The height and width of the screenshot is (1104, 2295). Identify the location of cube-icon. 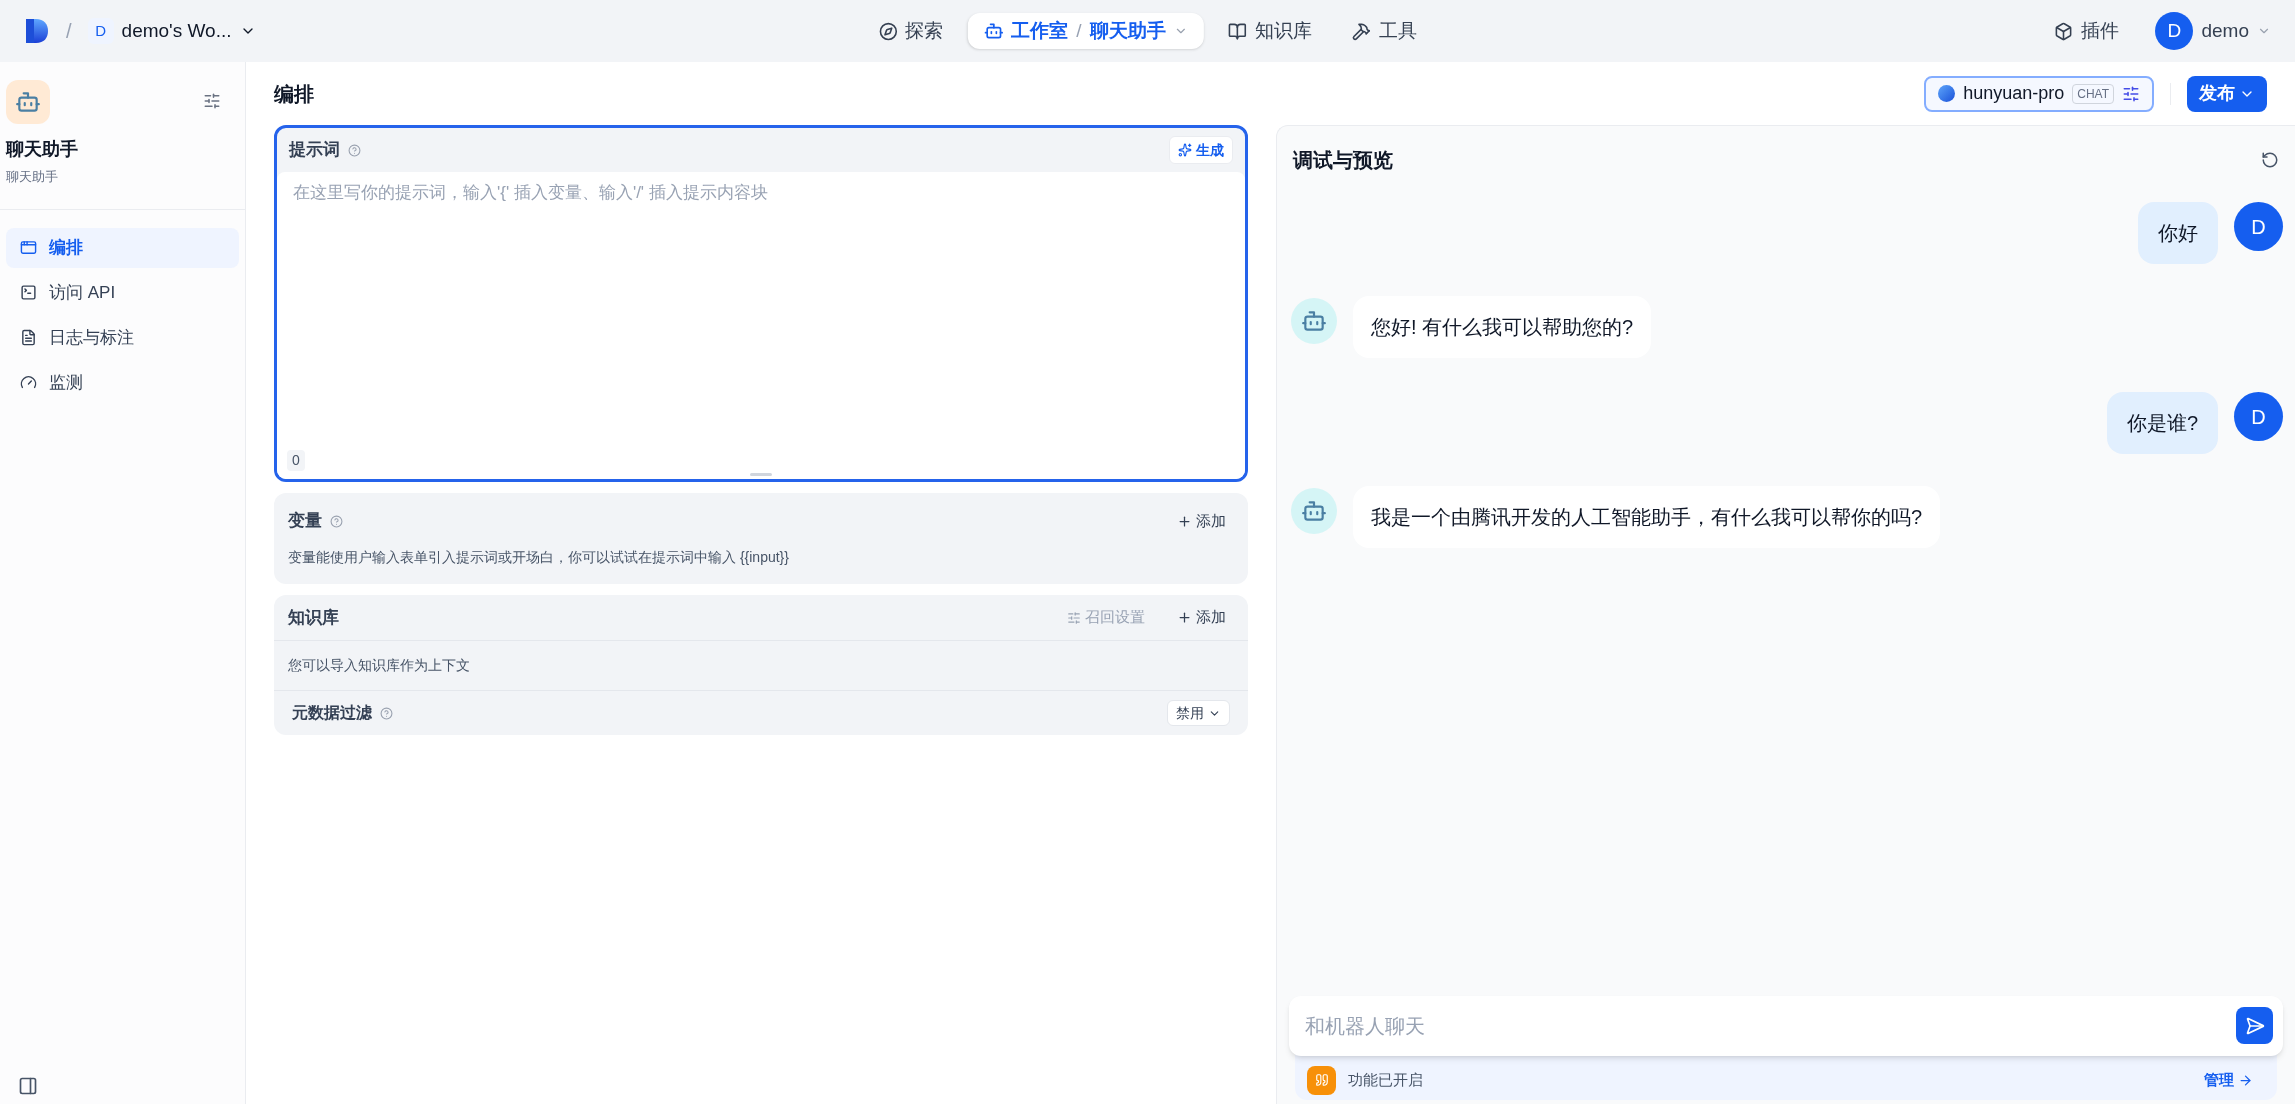
(2064, 31).